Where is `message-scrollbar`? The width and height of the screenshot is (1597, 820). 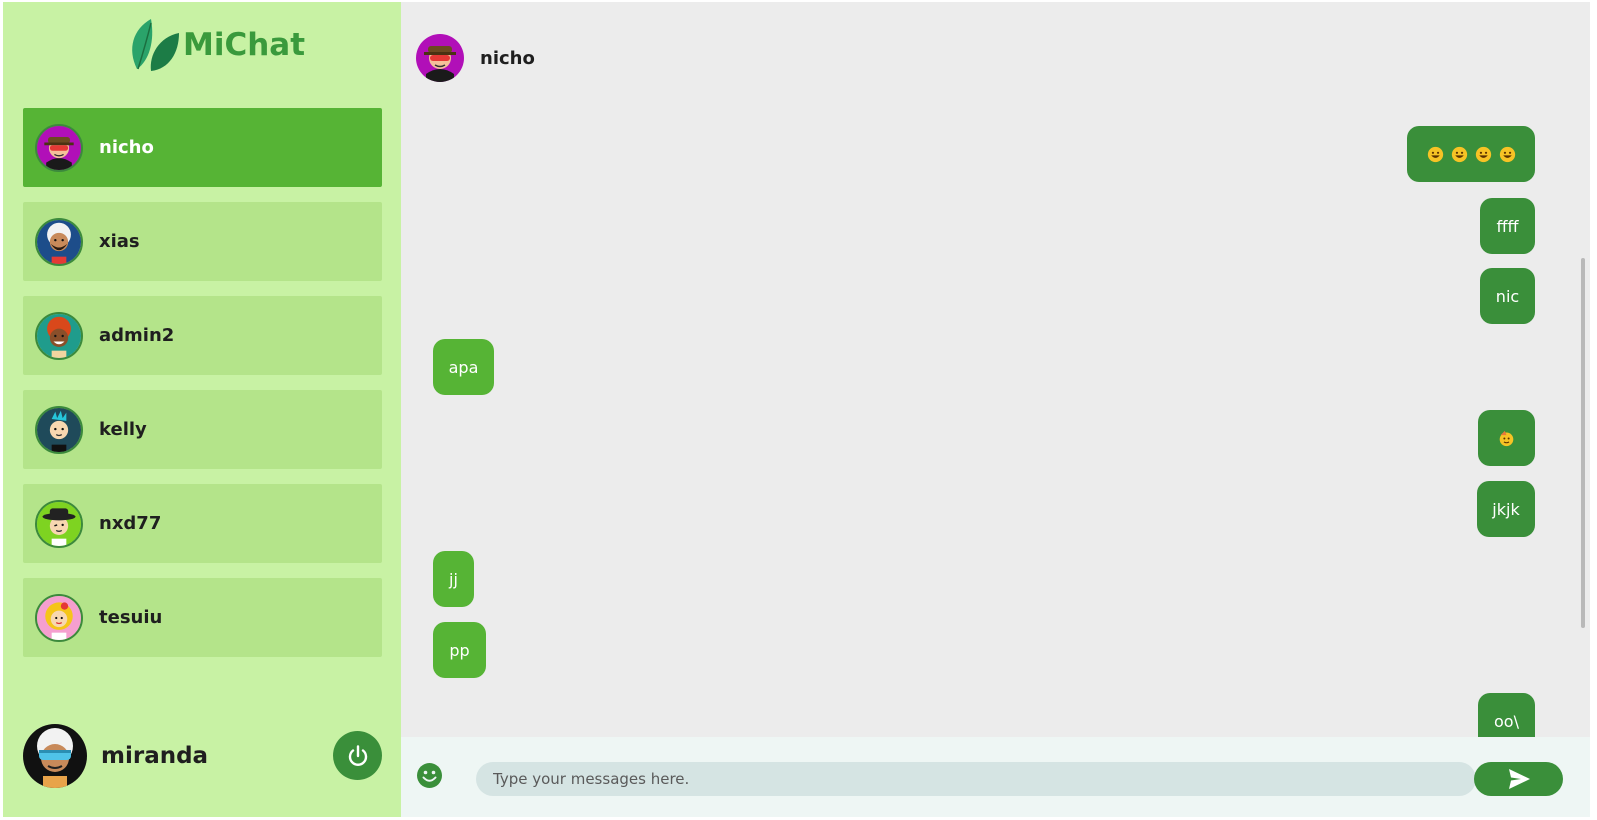 message-scrollbar is located at coordinates (1583, 369).